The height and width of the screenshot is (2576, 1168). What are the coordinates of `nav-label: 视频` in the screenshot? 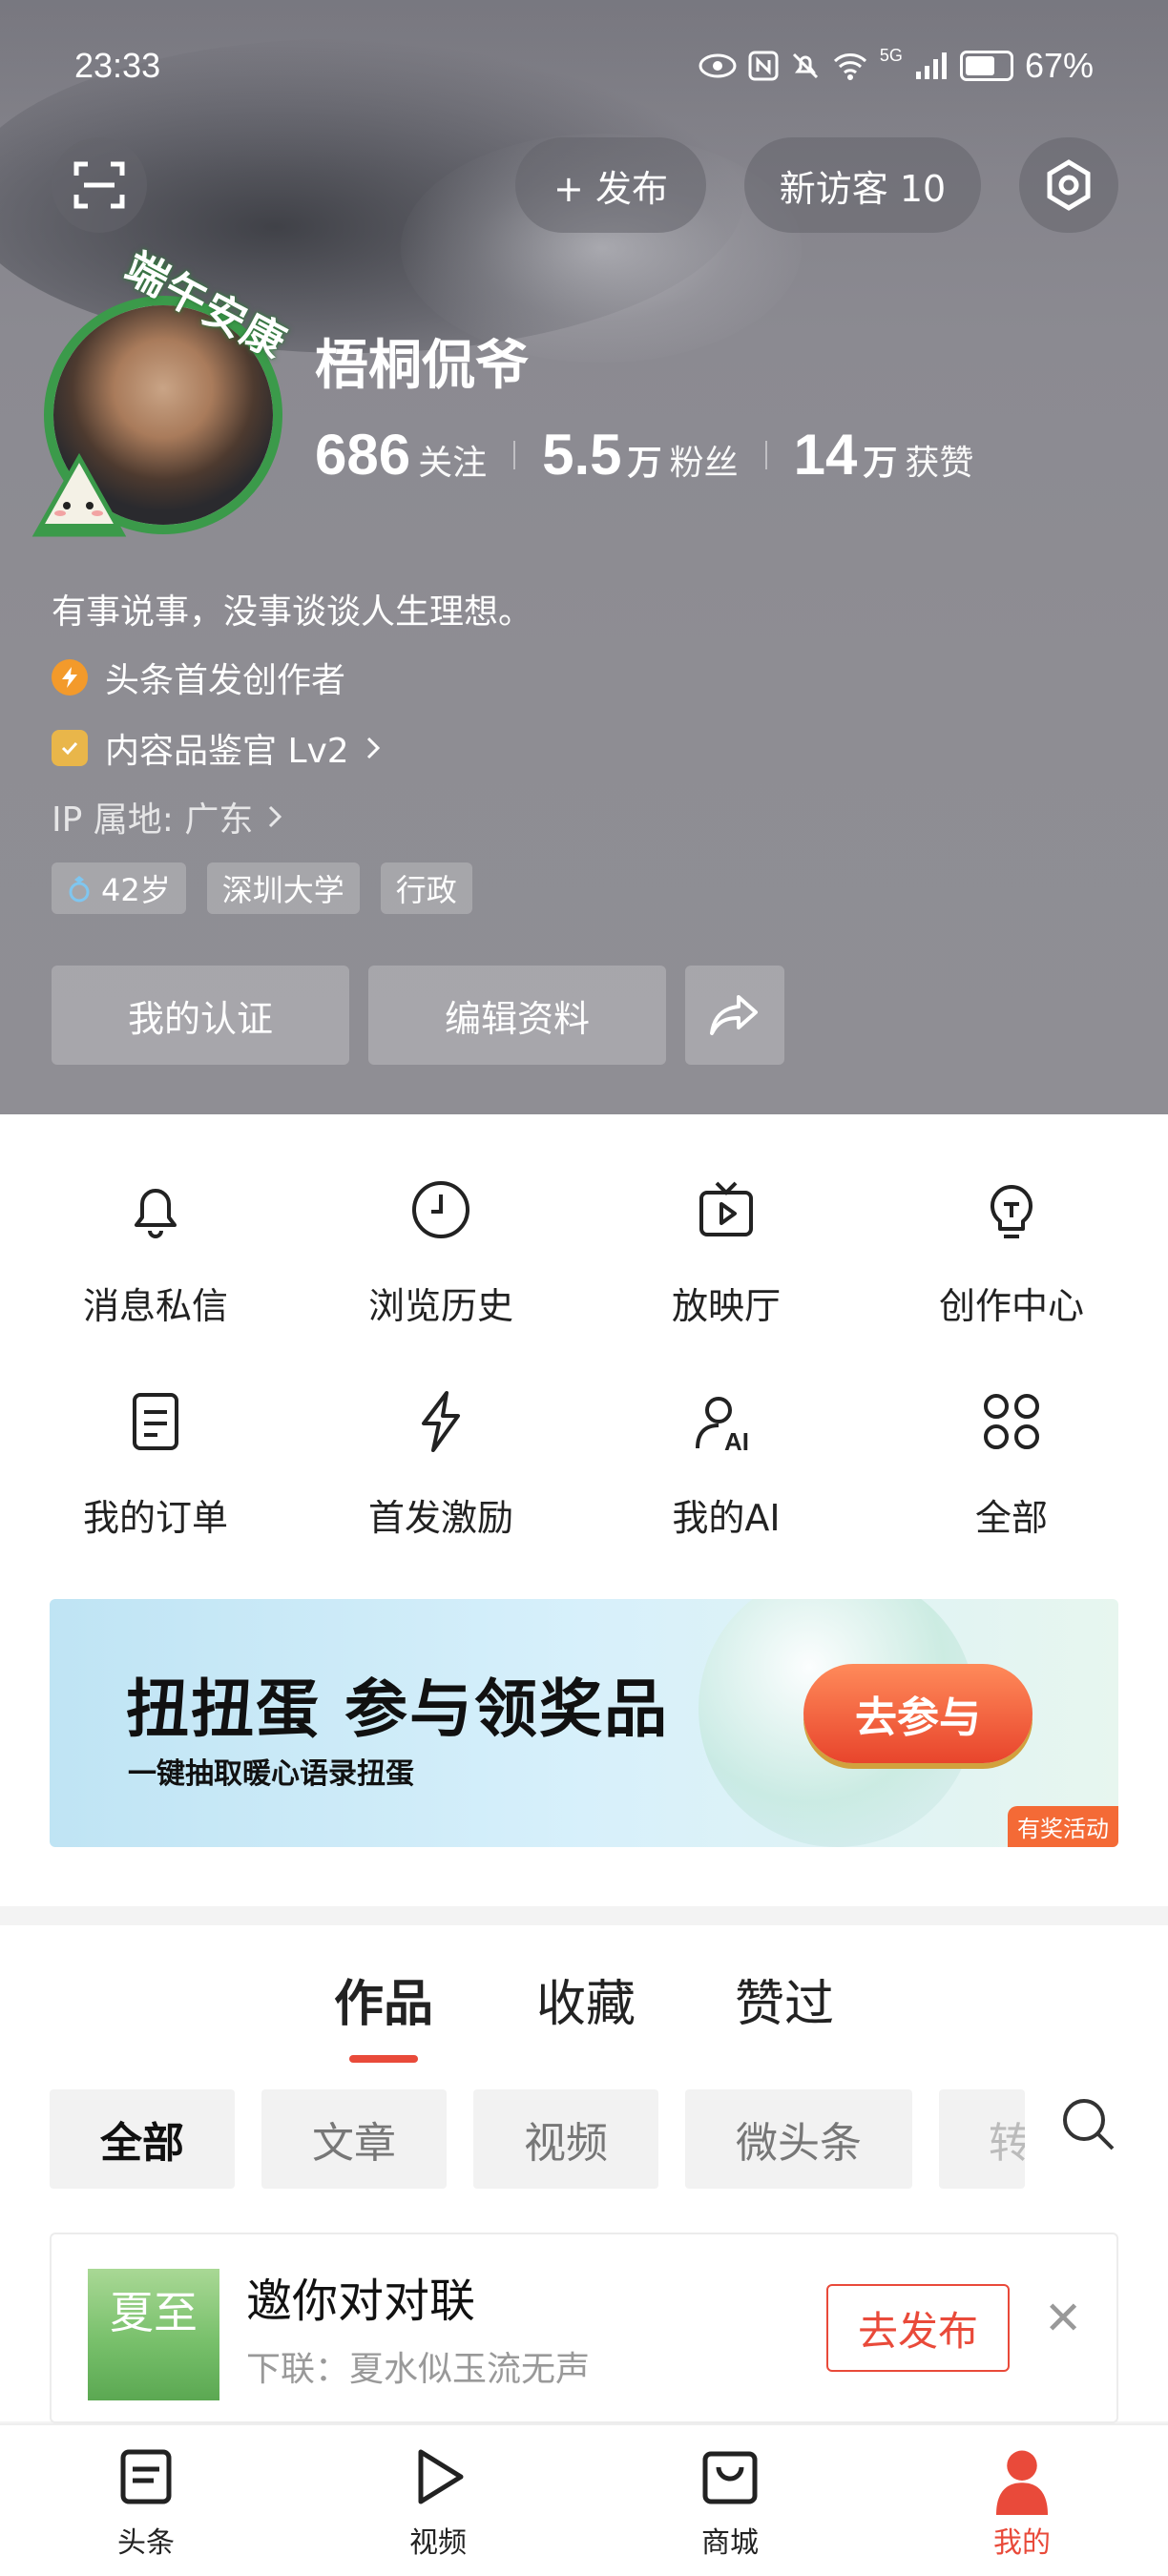 It's located at (438, 2543).